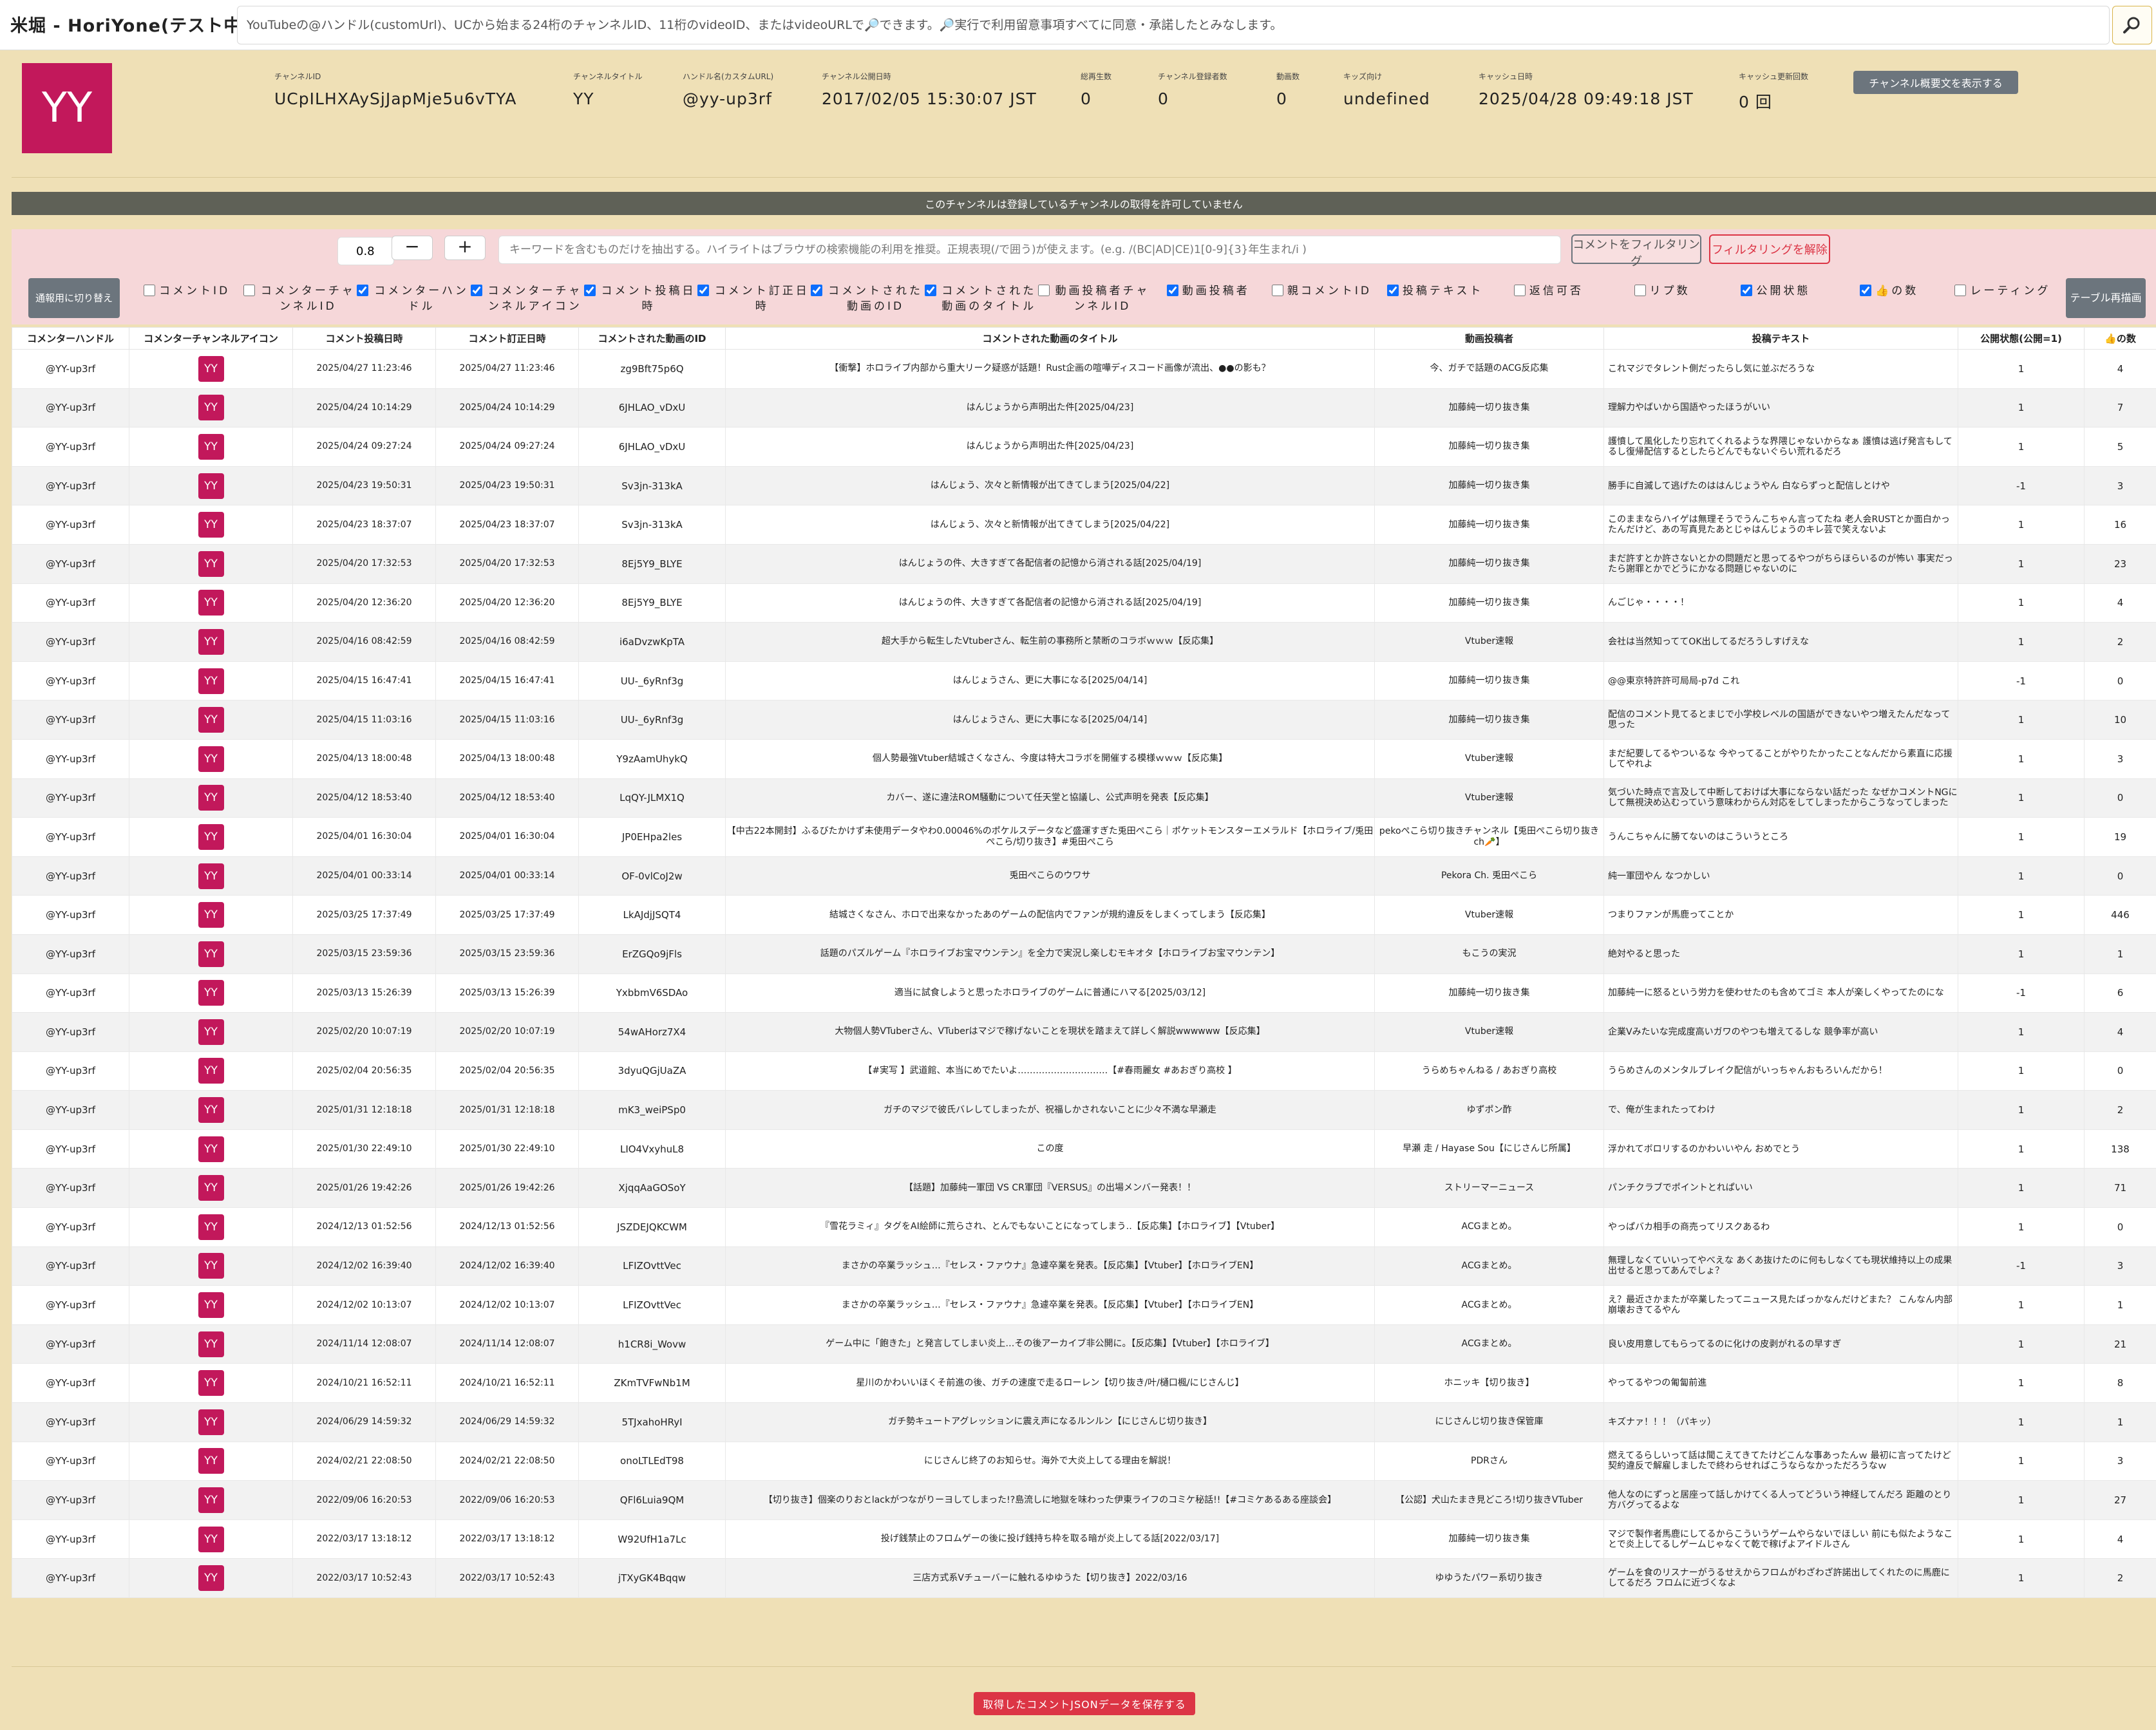  Describe the element at coordinates (1050, 720) in the screenshot. I see `video-title-cell: はんじょうさん、更に大事になる[2025/04/14]` at that location.